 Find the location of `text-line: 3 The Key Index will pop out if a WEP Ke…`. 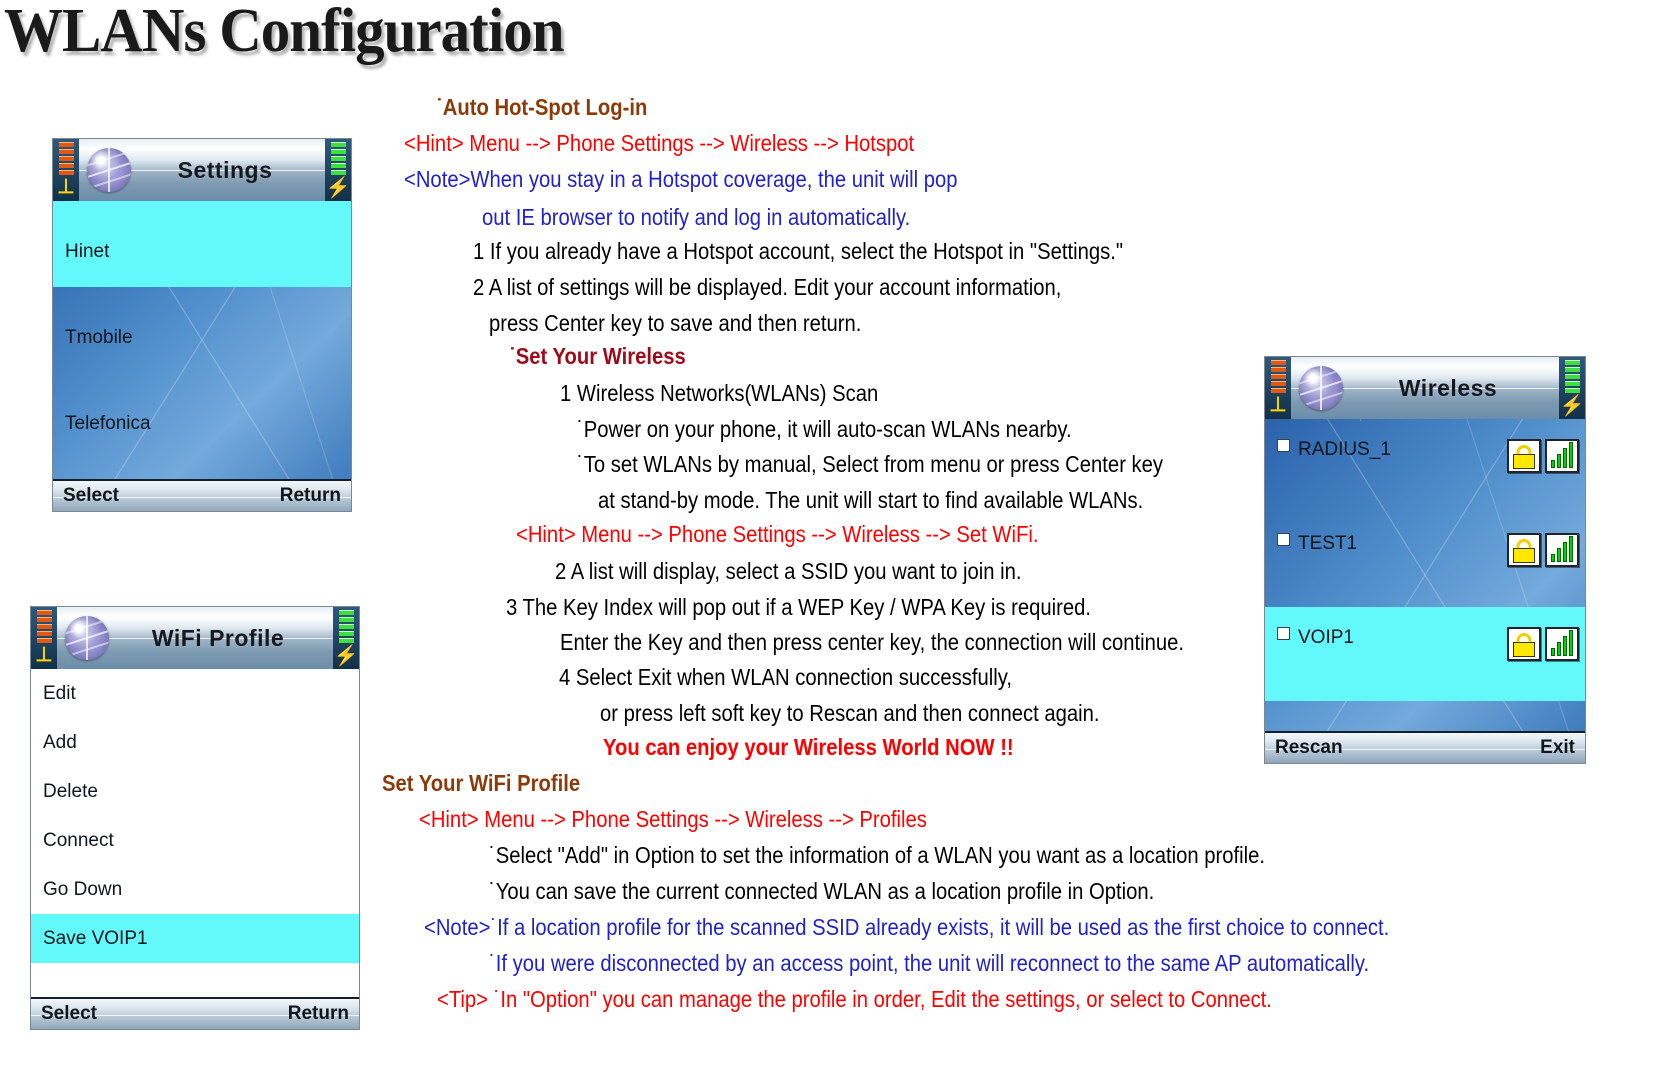

text-line: 3 The Key Index will pop out if a WEP Ke… is located at coordinates (798, 607).